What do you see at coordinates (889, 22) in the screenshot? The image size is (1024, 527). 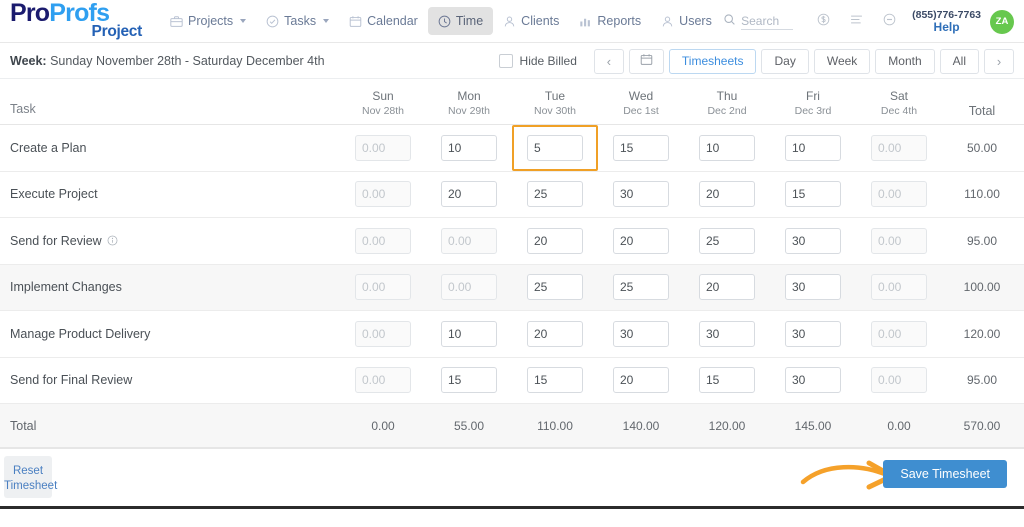 I see `minus-circle-icon` at bounding box center [889, 22].